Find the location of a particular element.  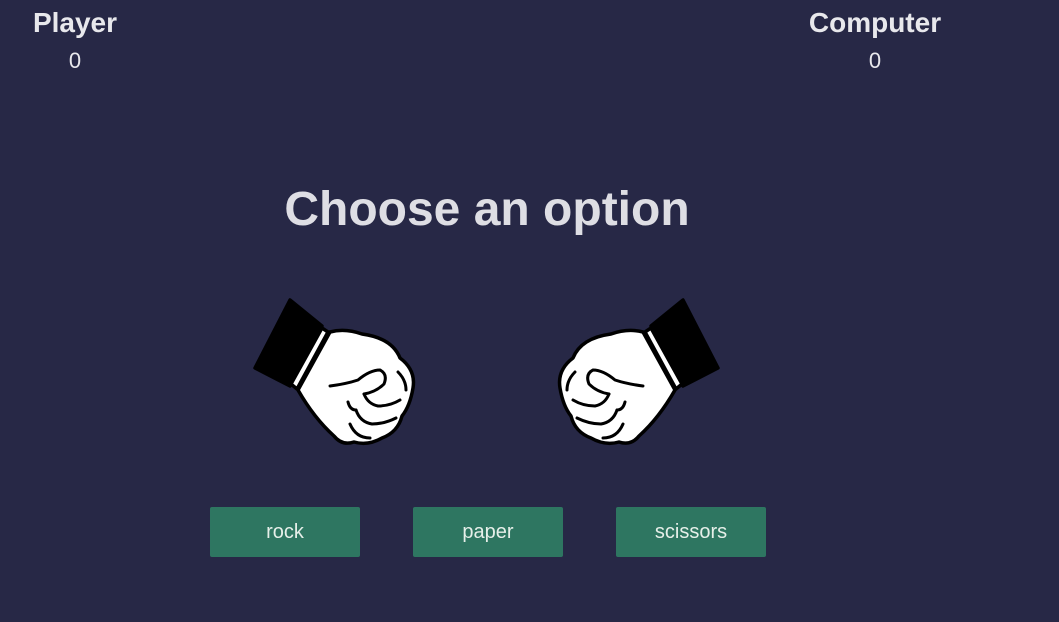

player-hand-icon is located at coordinates (335, 373).